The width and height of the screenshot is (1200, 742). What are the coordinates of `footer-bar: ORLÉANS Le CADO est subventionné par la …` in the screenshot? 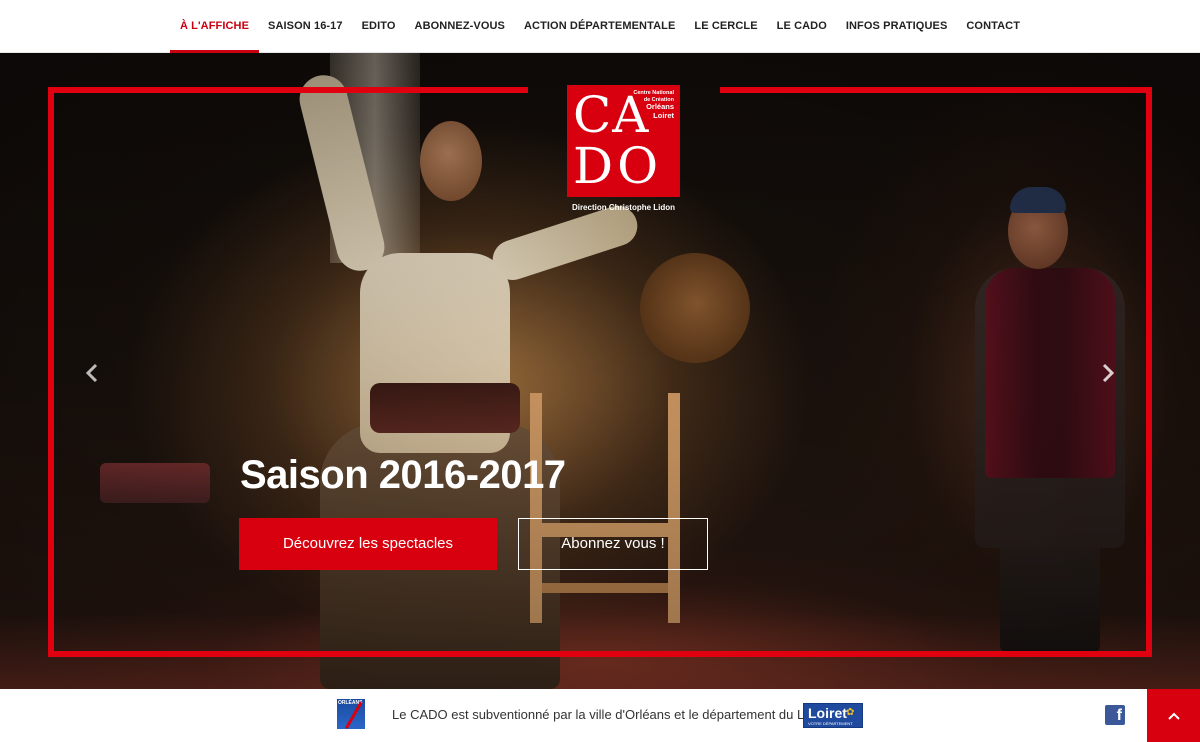 It's located at (600, 715).